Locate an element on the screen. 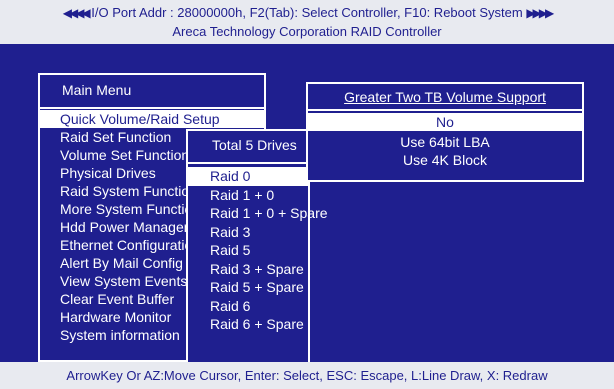 Image resolution: width=614 pixels, height=389 pixels. main-menu-item: Quick Volume/Raid Setup is located at coordinates (152, 119).